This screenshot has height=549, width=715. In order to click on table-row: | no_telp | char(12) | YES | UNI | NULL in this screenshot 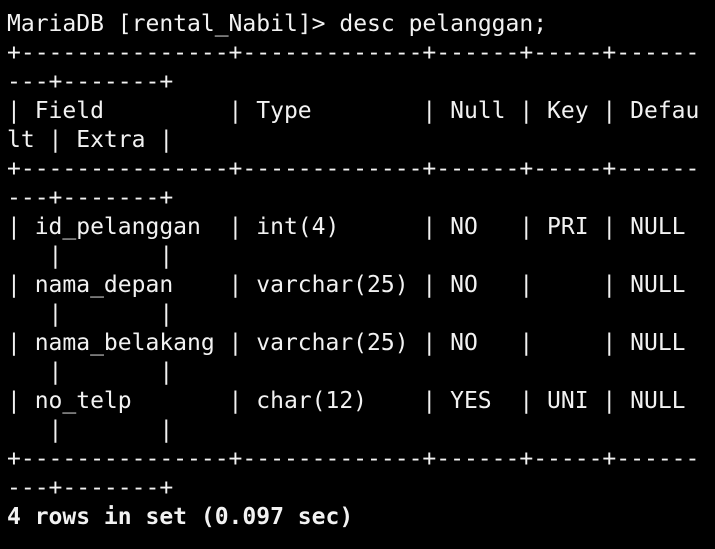, I will do `click(346, 401)`.